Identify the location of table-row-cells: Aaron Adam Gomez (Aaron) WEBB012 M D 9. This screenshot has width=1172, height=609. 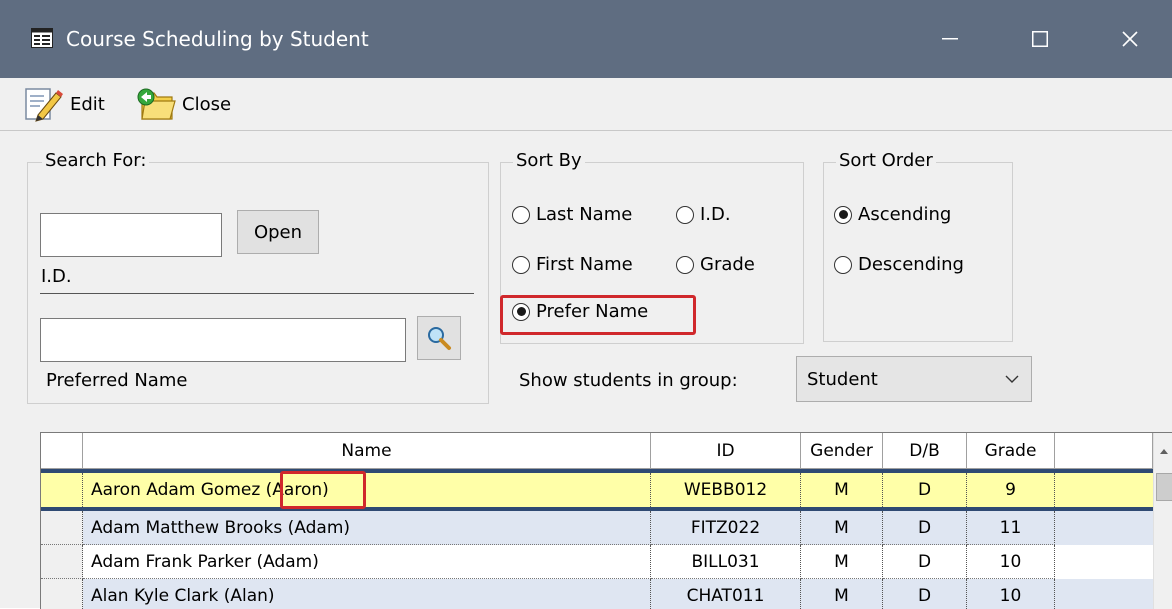
(597, 490).